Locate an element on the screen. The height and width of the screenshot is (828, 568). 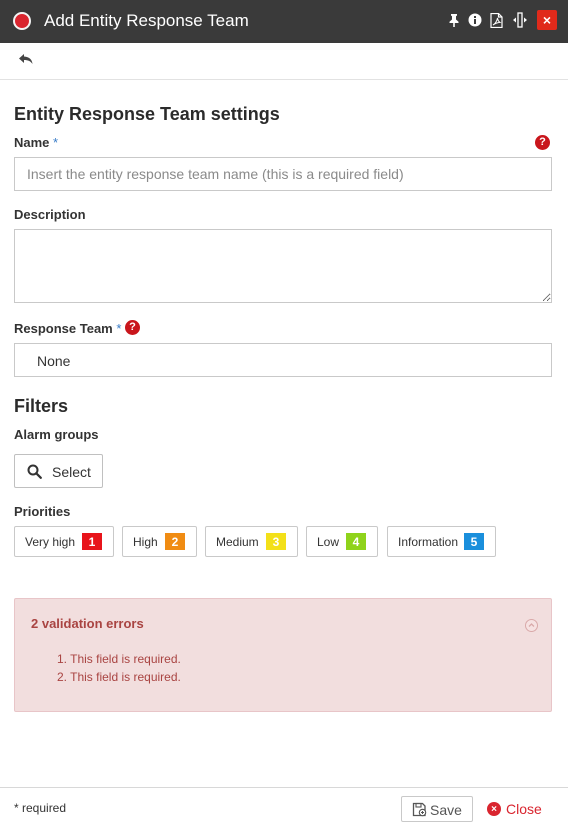
priority-label: High is located at coordinates (145, 542).